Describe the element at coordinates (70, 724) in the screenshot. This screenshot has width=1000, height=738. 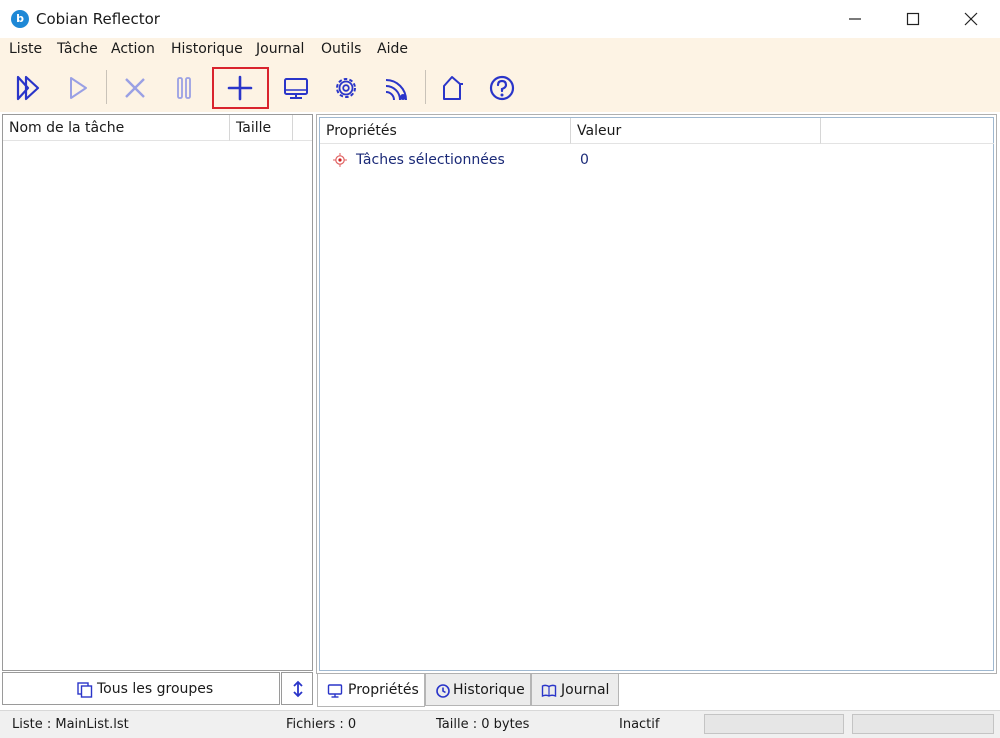
I see `status-list: Liste : MainList.lst` at that location.